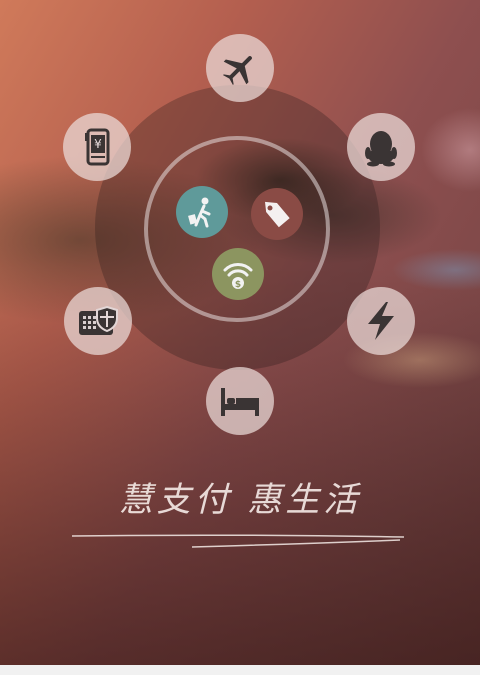 The image size is (480, 675). I want to click on tag-button, so click(277, 214).